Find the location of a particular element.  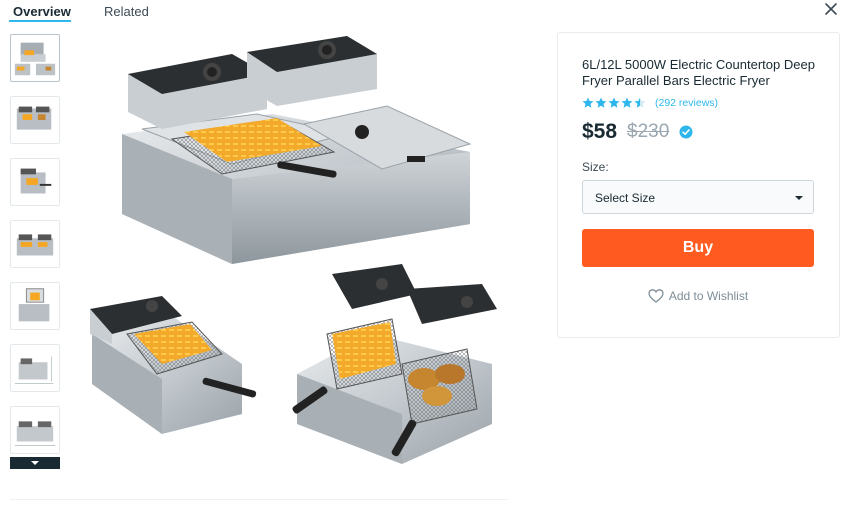

check-badge-icon is located at coordinates (686, 132).